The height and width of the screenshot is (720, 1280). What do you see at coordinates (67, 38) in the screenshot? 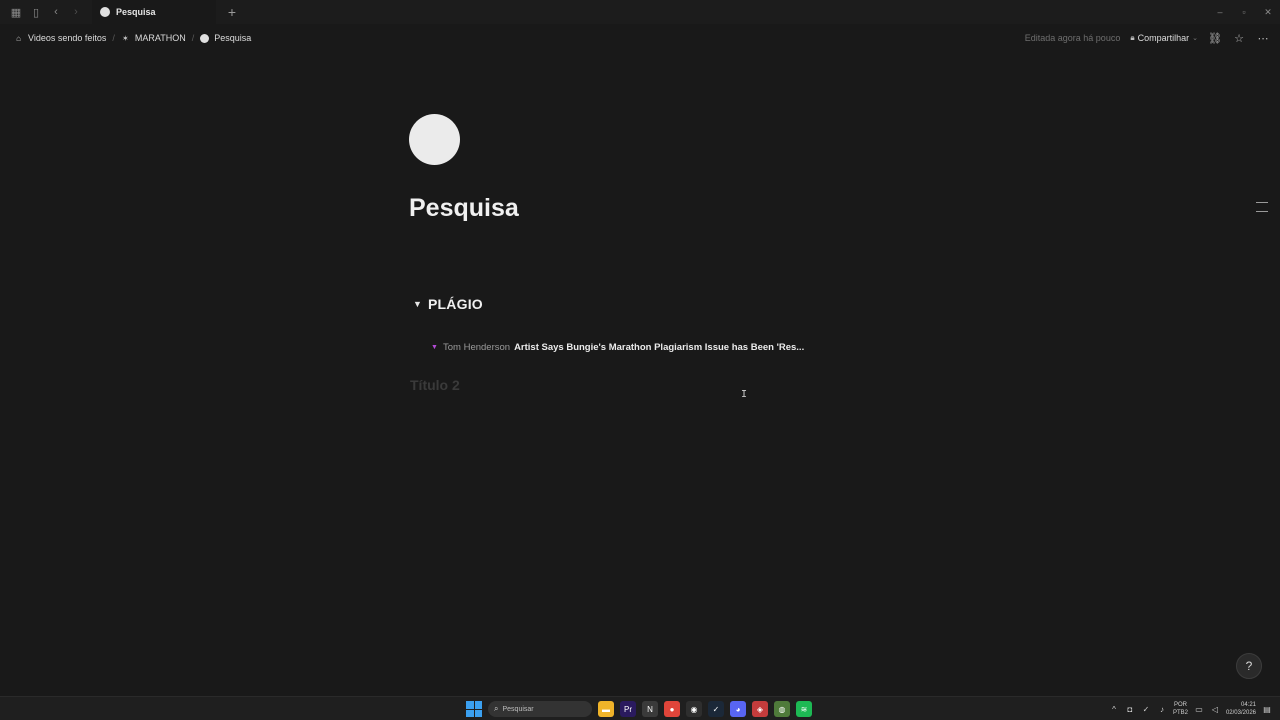
I see `breadcrumb-label: Videos sendo feitos` at bounding box center [67, 38].